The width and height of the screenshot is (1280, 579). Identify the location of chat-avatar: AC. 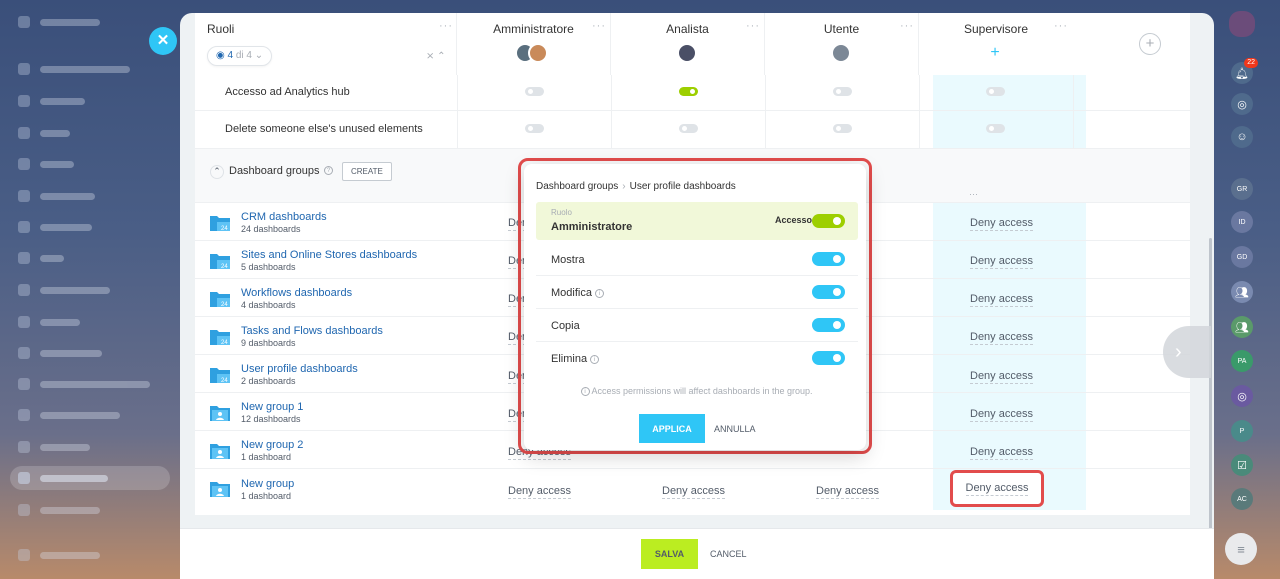
(1242, 499).